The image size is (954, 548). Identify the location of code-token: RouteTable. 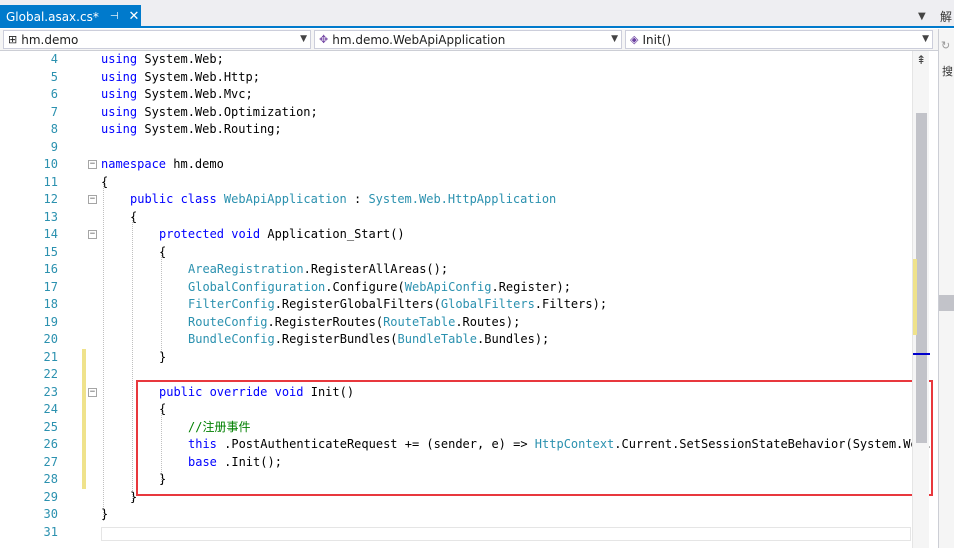
(419, 321).